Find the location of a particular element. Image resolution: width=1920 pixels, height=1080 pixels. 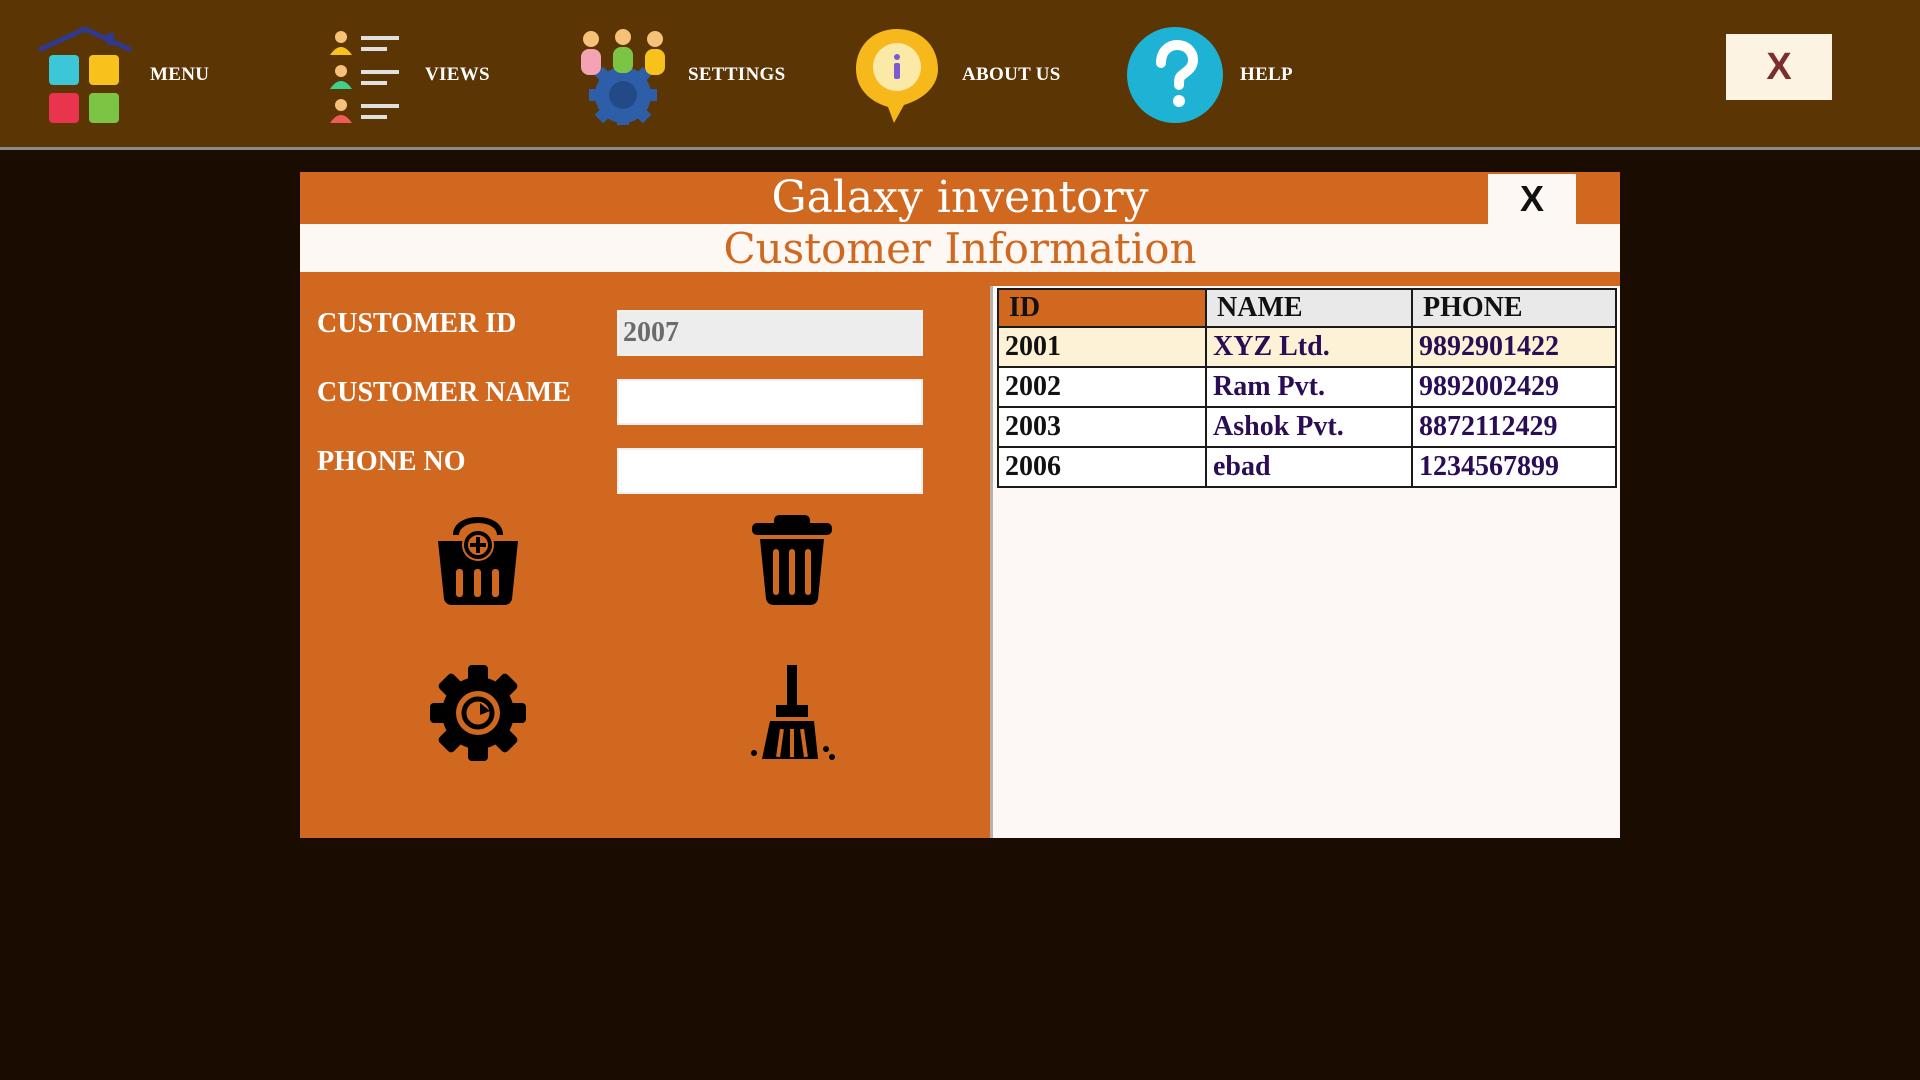

about-us-nav-button: ABOUT US is located at coordinates (951, 75).